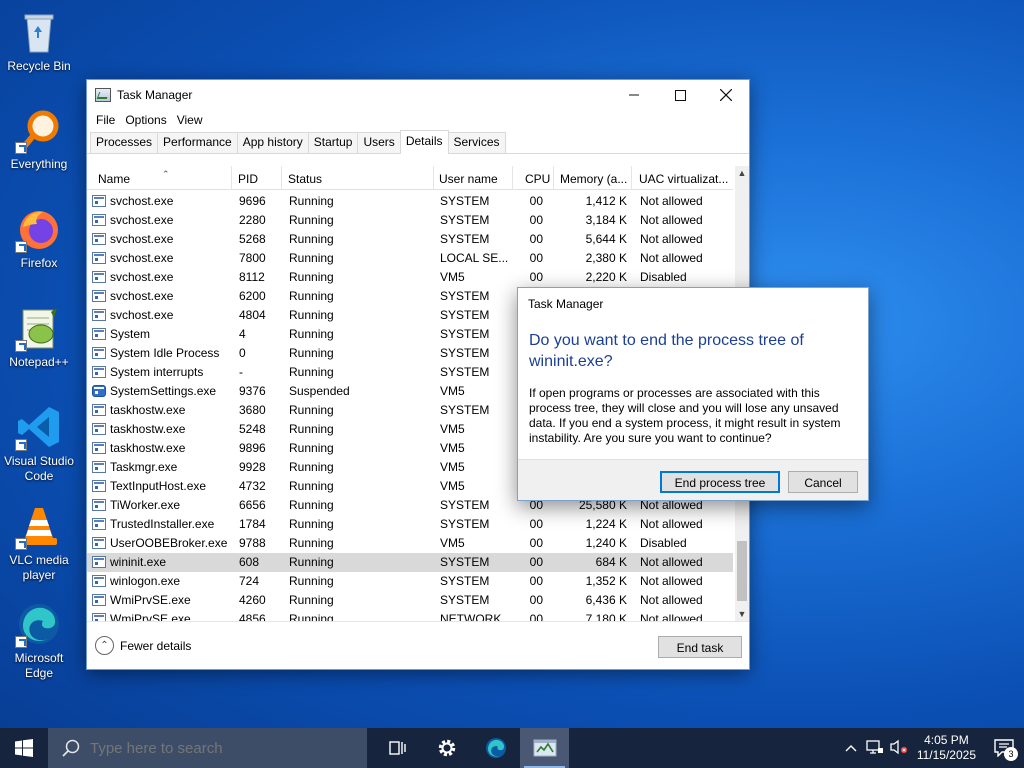  Describe the element at coordinates (155, 646) in the screenshot. I see `fewer-details-link: Fewer details` at that location.